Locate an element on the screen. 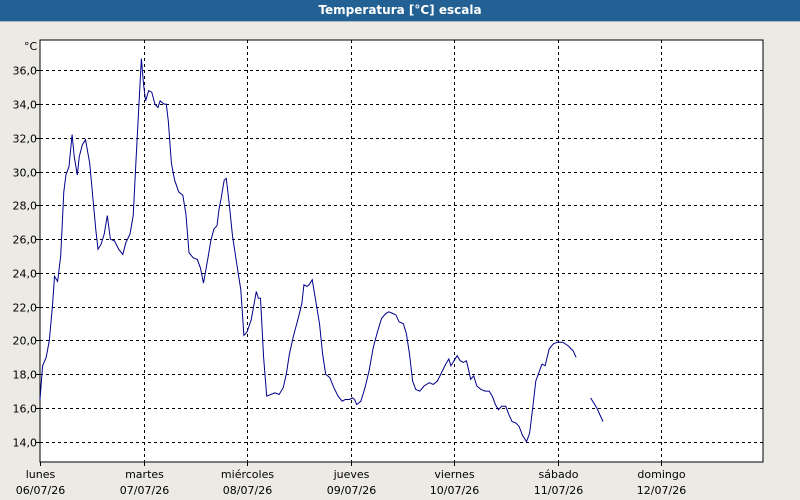 The image size is (800, 500). y-tick-label: 16,0 is located at coordinates (25, 409).